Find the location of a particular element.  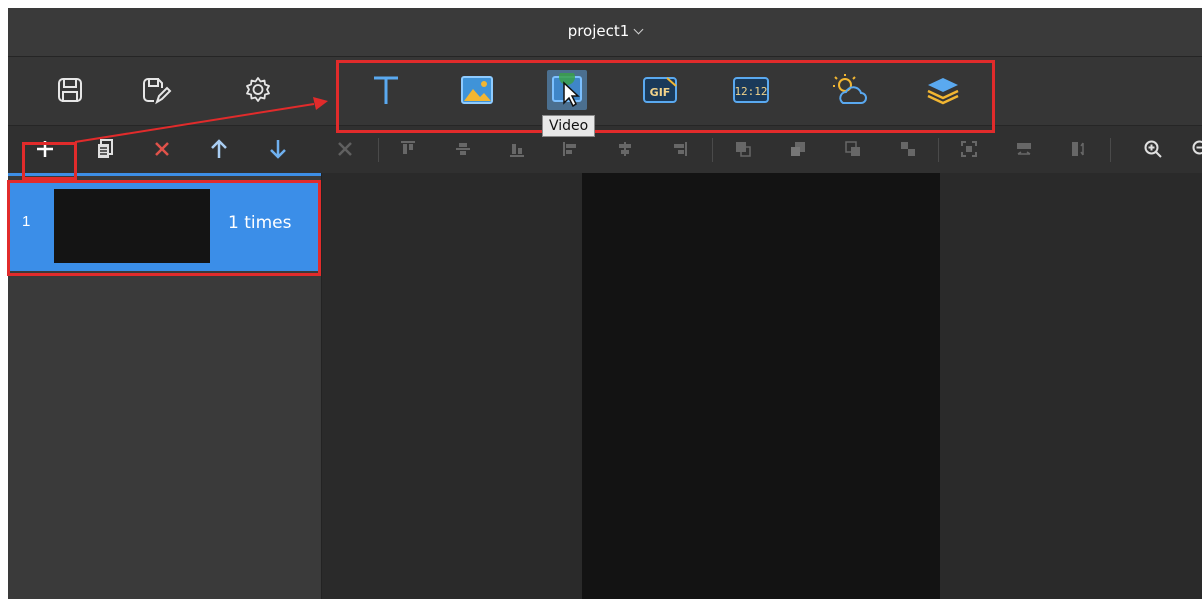

annotation-arrow is located at coordinates (201, 120).